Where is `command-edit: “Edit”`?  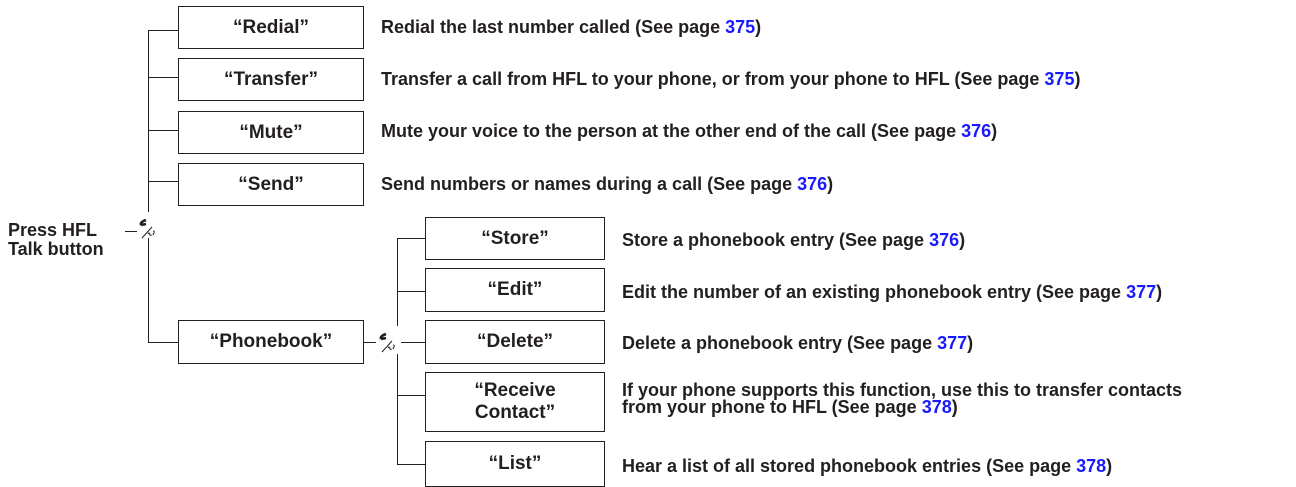
command-edit: “Edit” is located at coordinates (515, 290).